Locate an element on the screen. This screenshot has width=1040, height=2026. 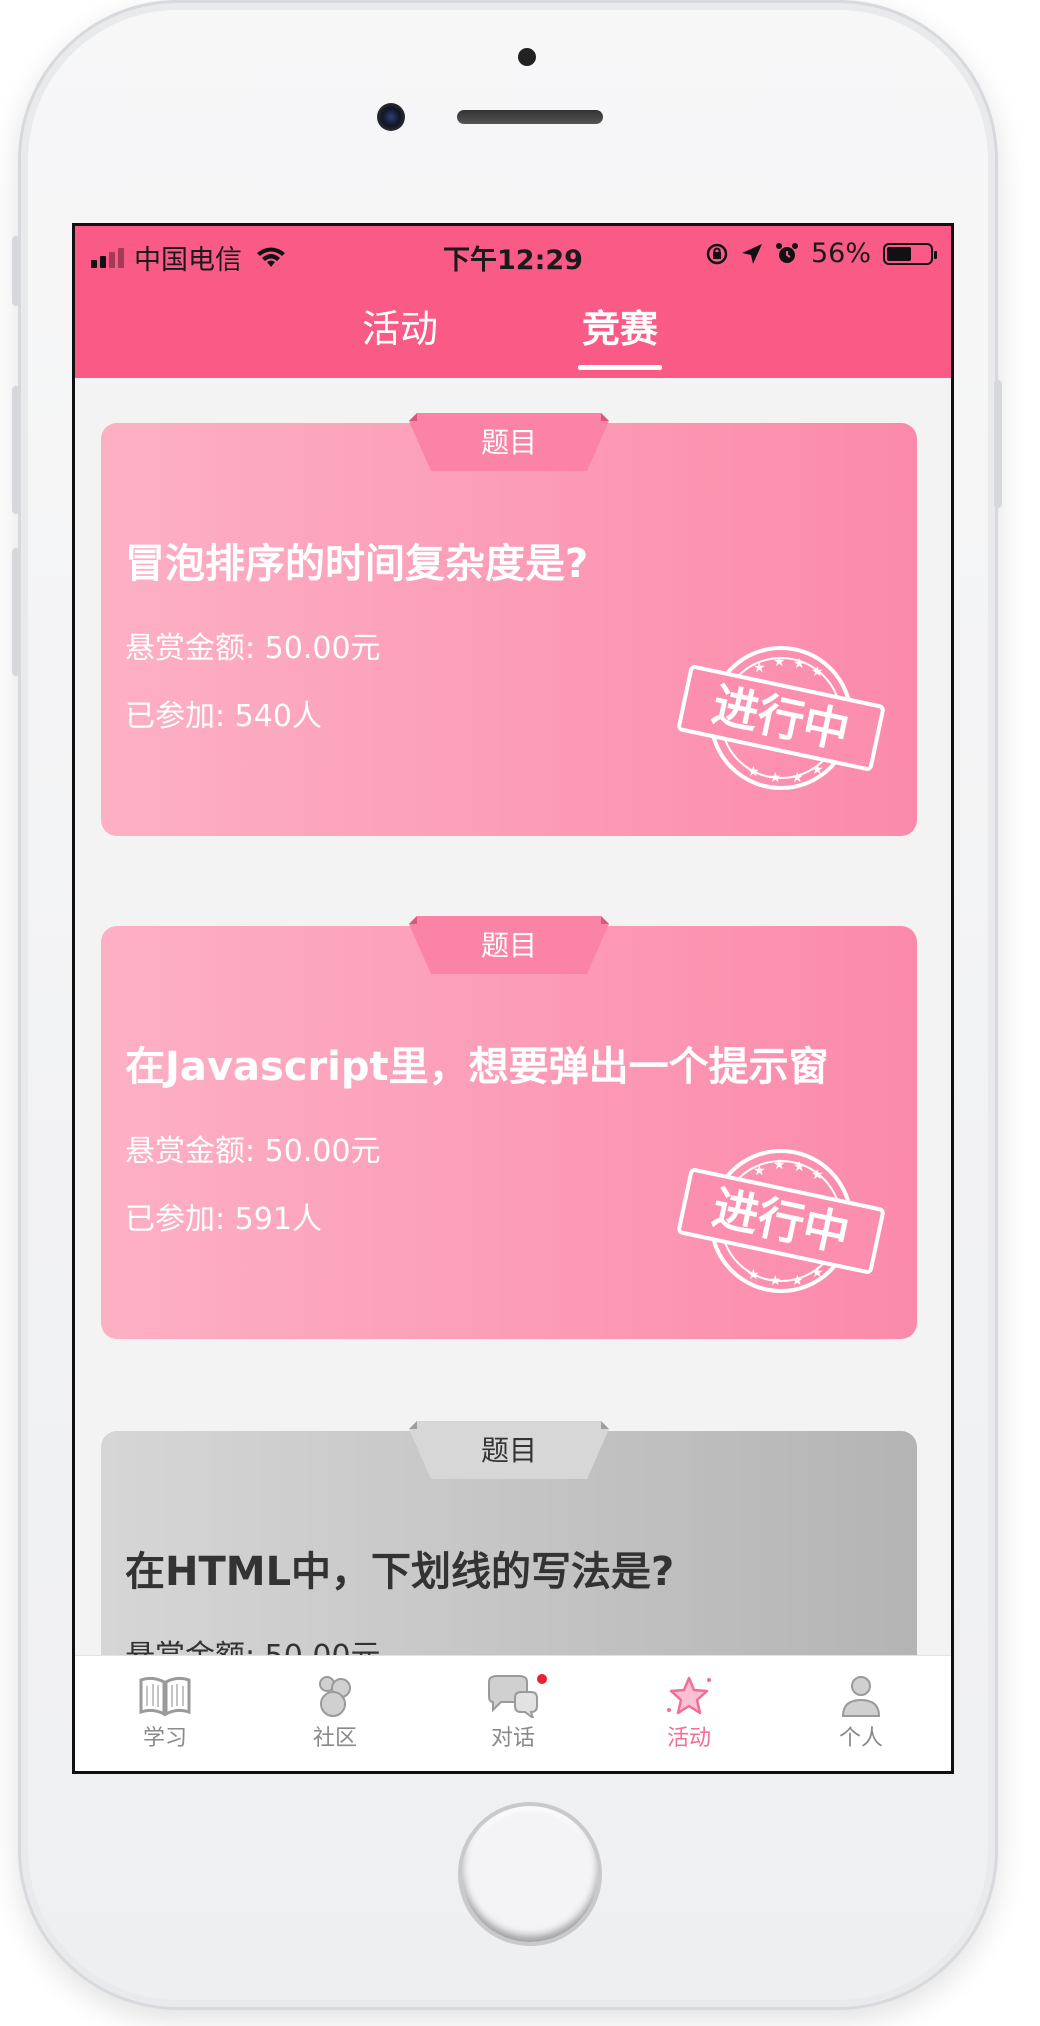
chat-badge is located at coordinates (542, 1679).